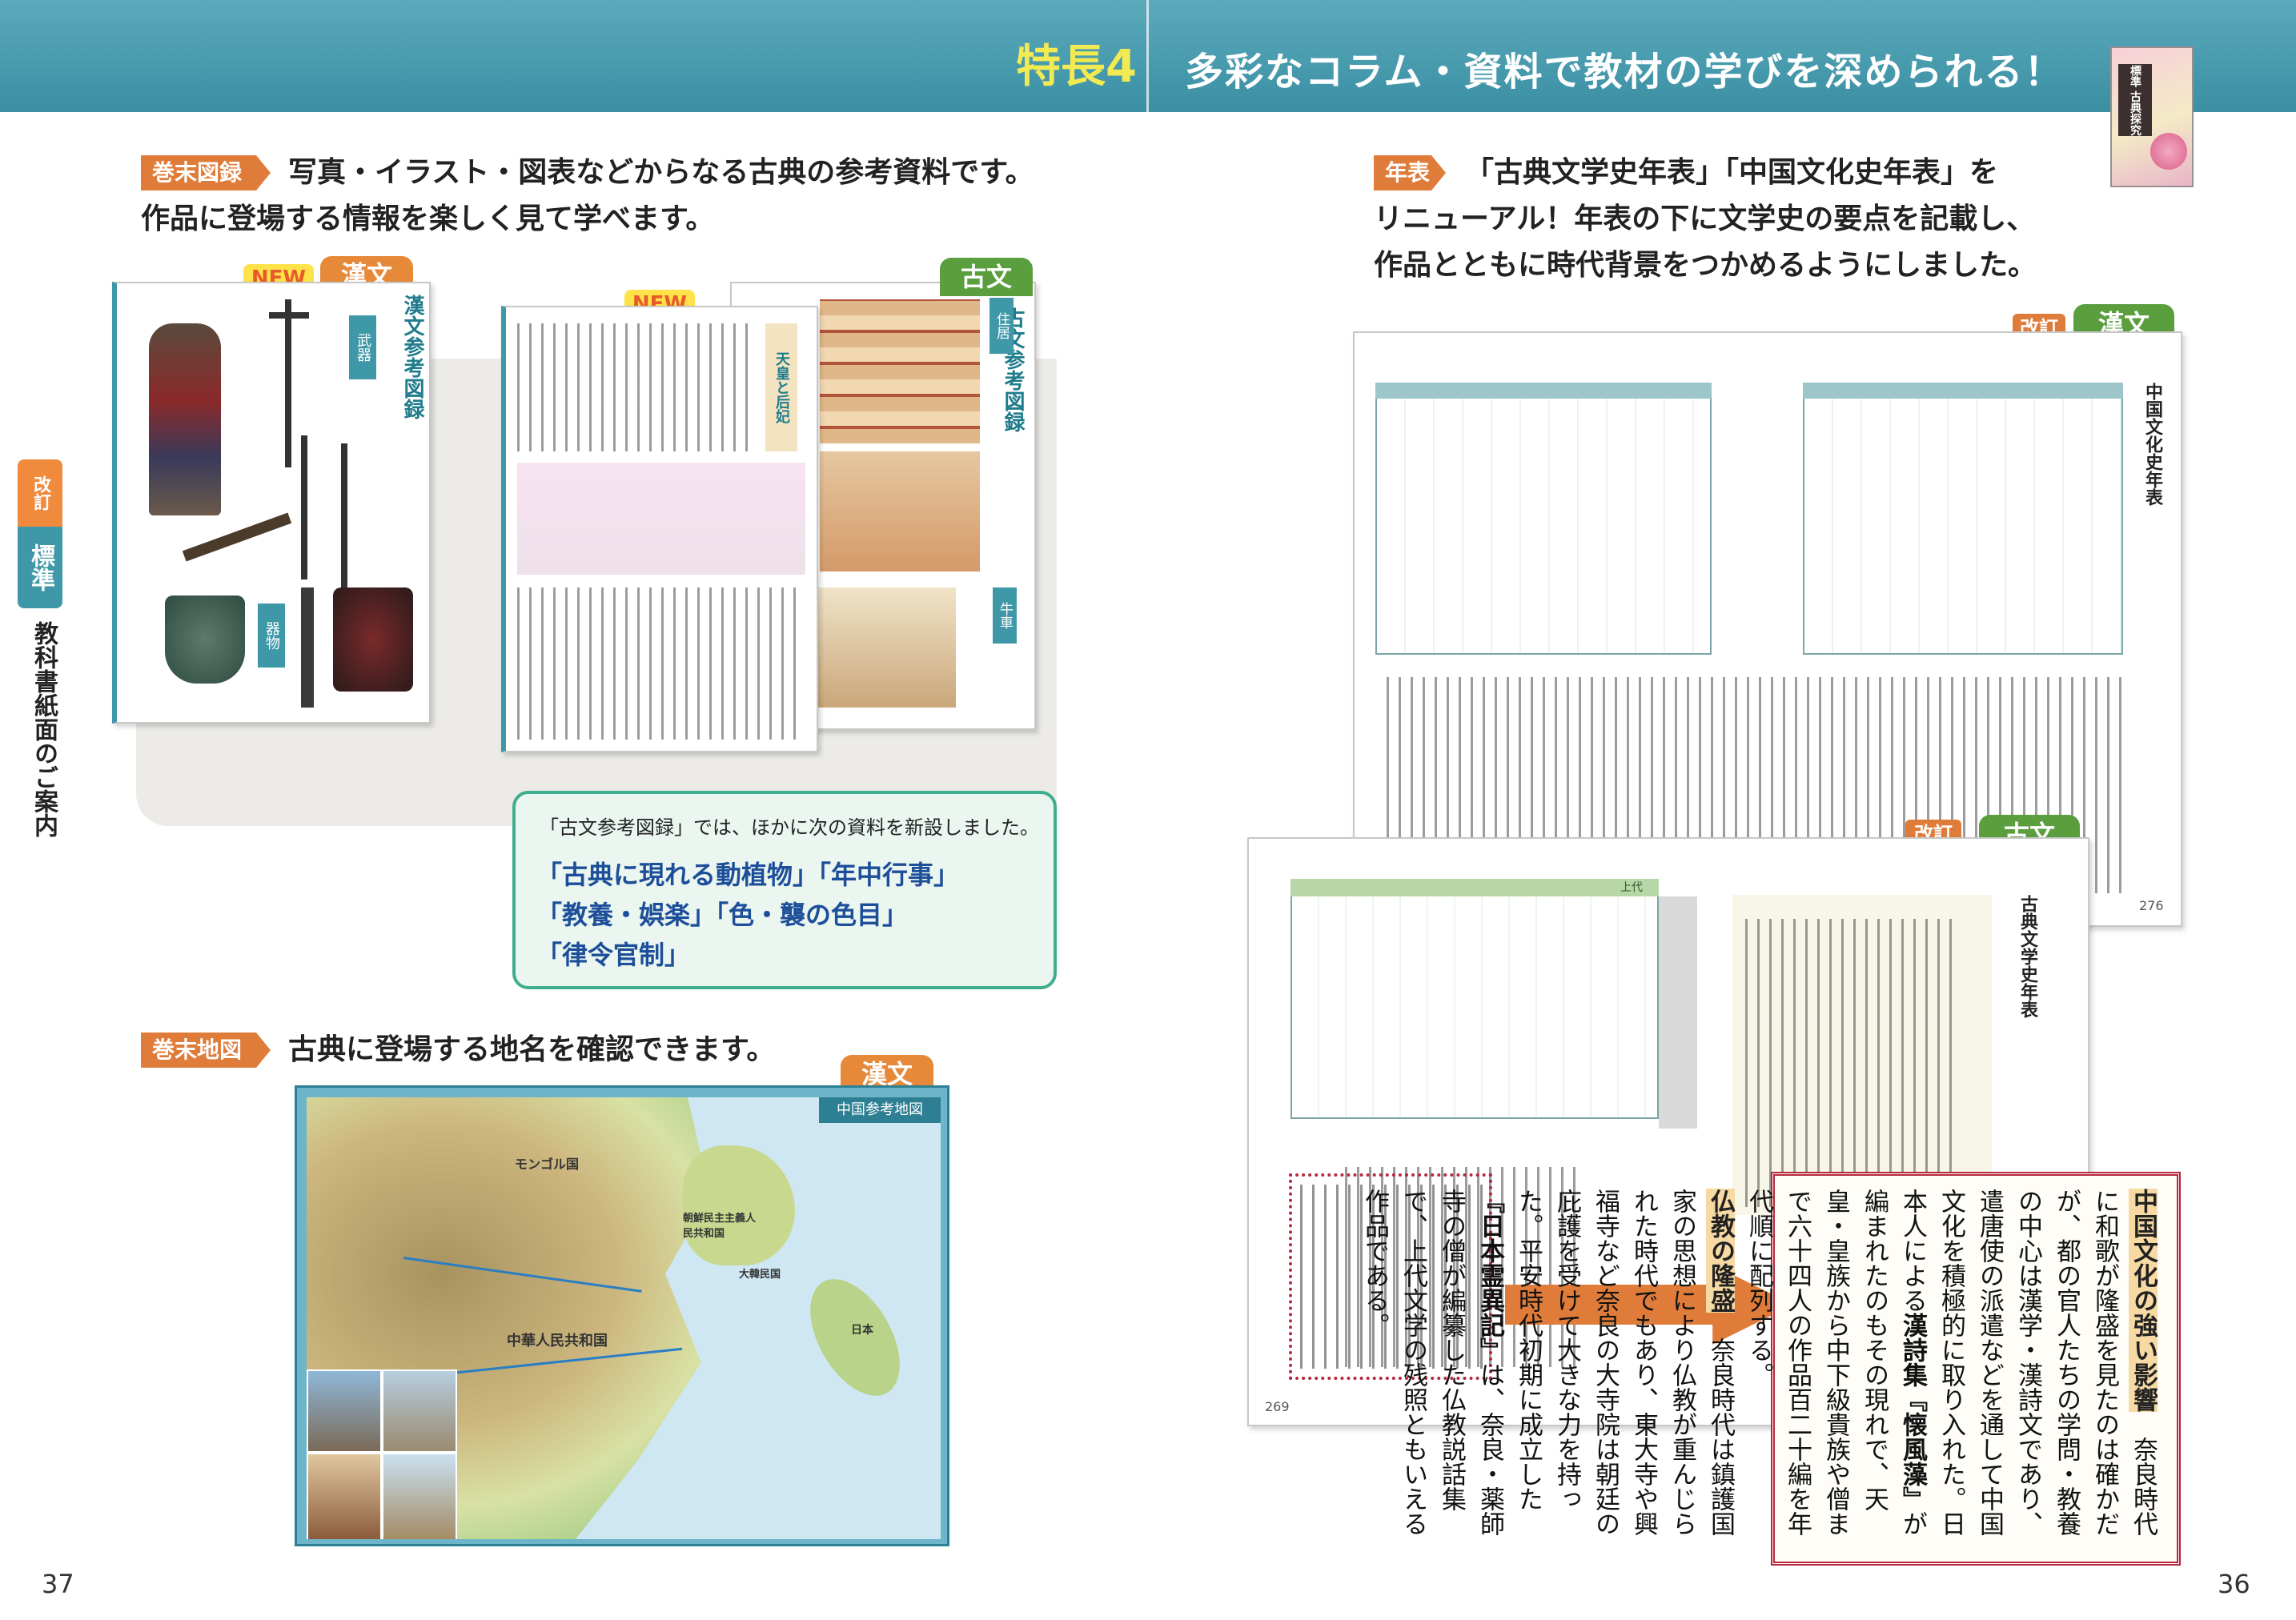 The image size is (2296, 1620). What do you see at coordinates (720, 1226) in the screenshot?
I see `north-korea-label: 朝鮮民主主義人民共和国` at bounding box center [720, 1226].